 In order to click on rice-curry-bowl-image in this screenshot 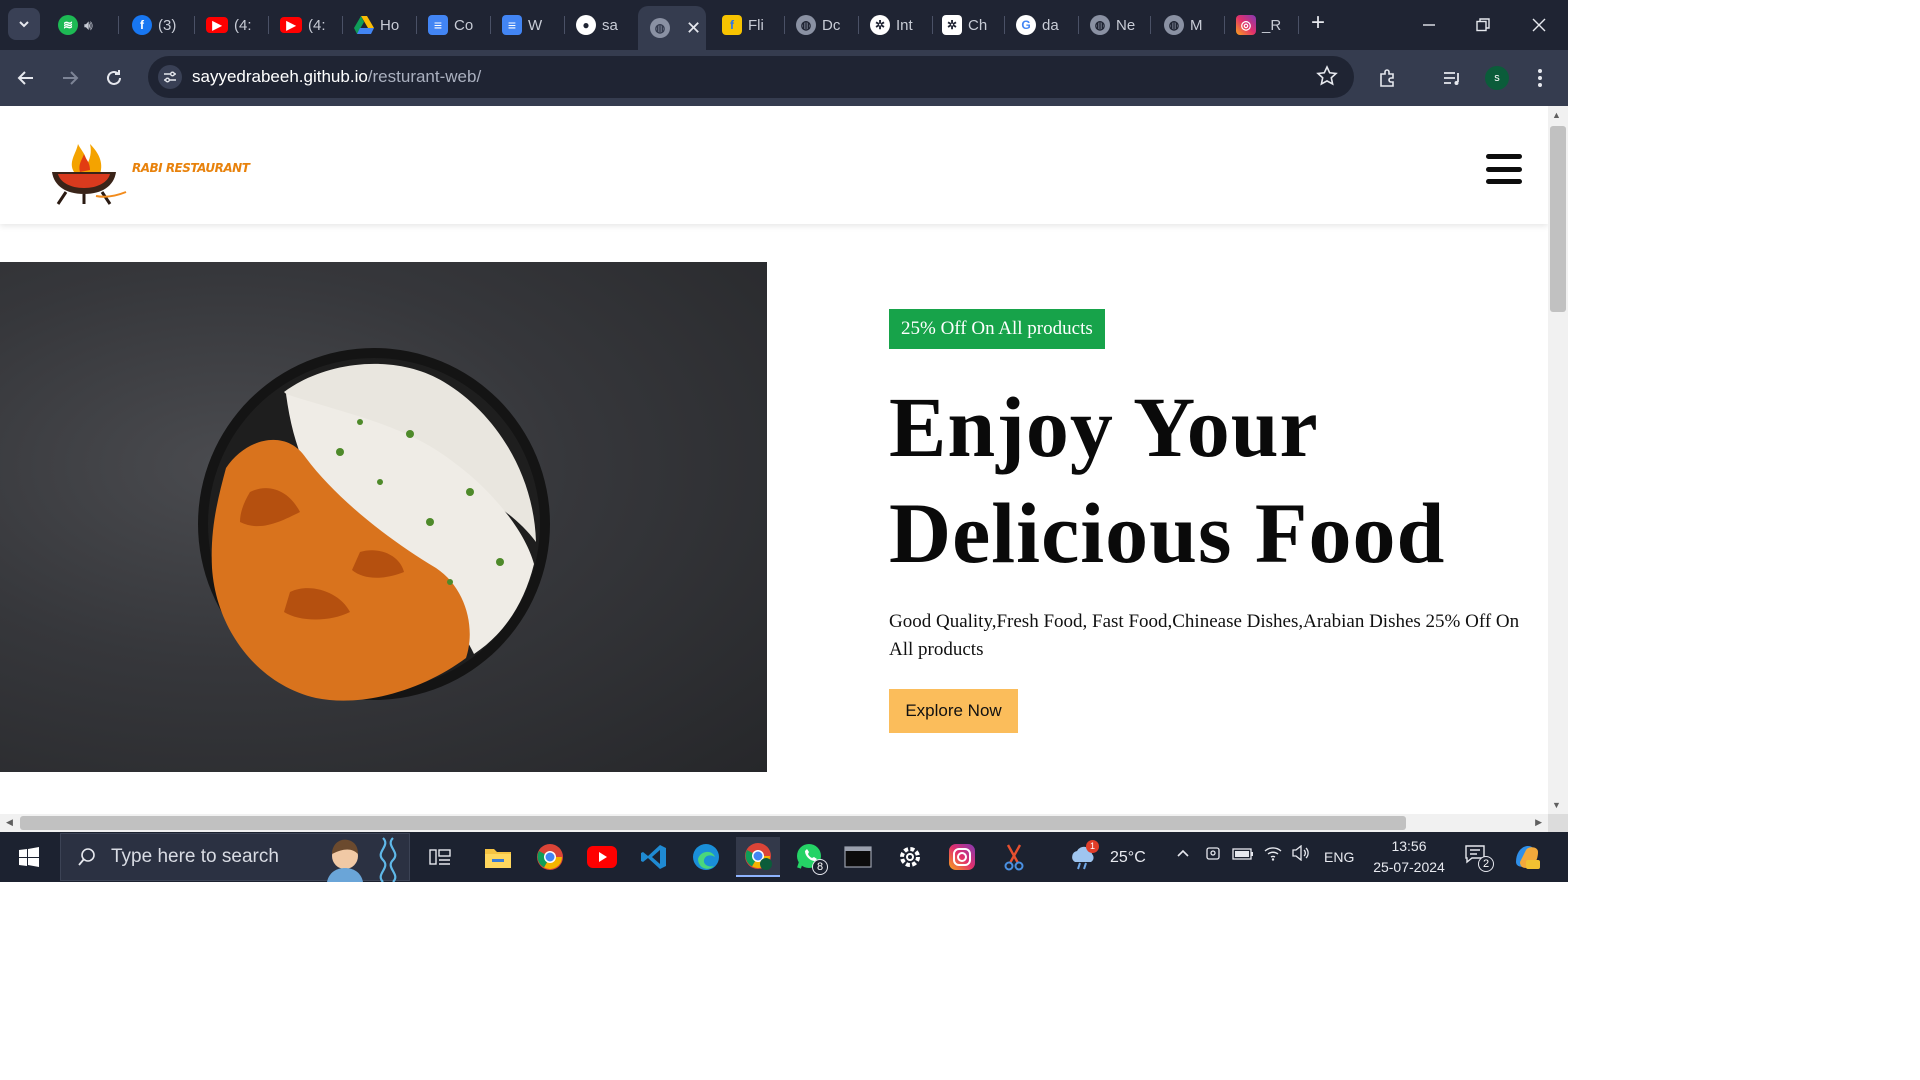, I will do `click(374, 524)`.